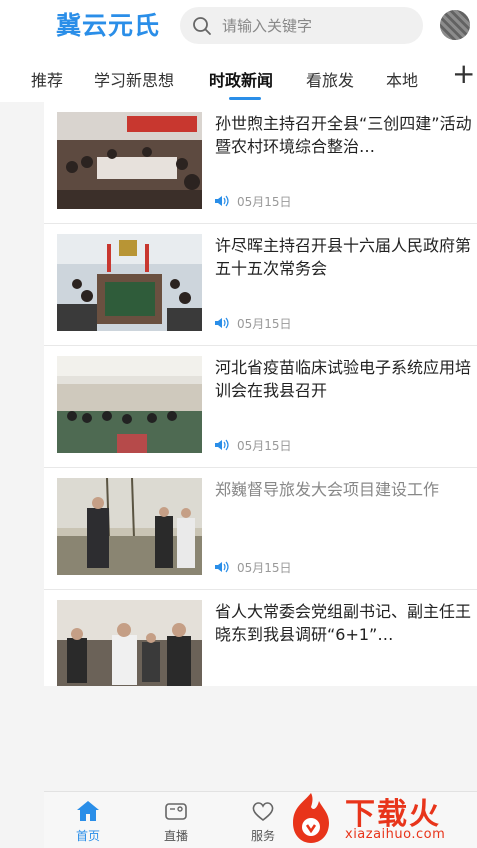  What do you see at coordinates (260, 407) in the screenshot?
I see `news-item: 河北省疫苗临床试验电子系统应用培训会在我县召开 05月15日` at bounding box center [260, 407].